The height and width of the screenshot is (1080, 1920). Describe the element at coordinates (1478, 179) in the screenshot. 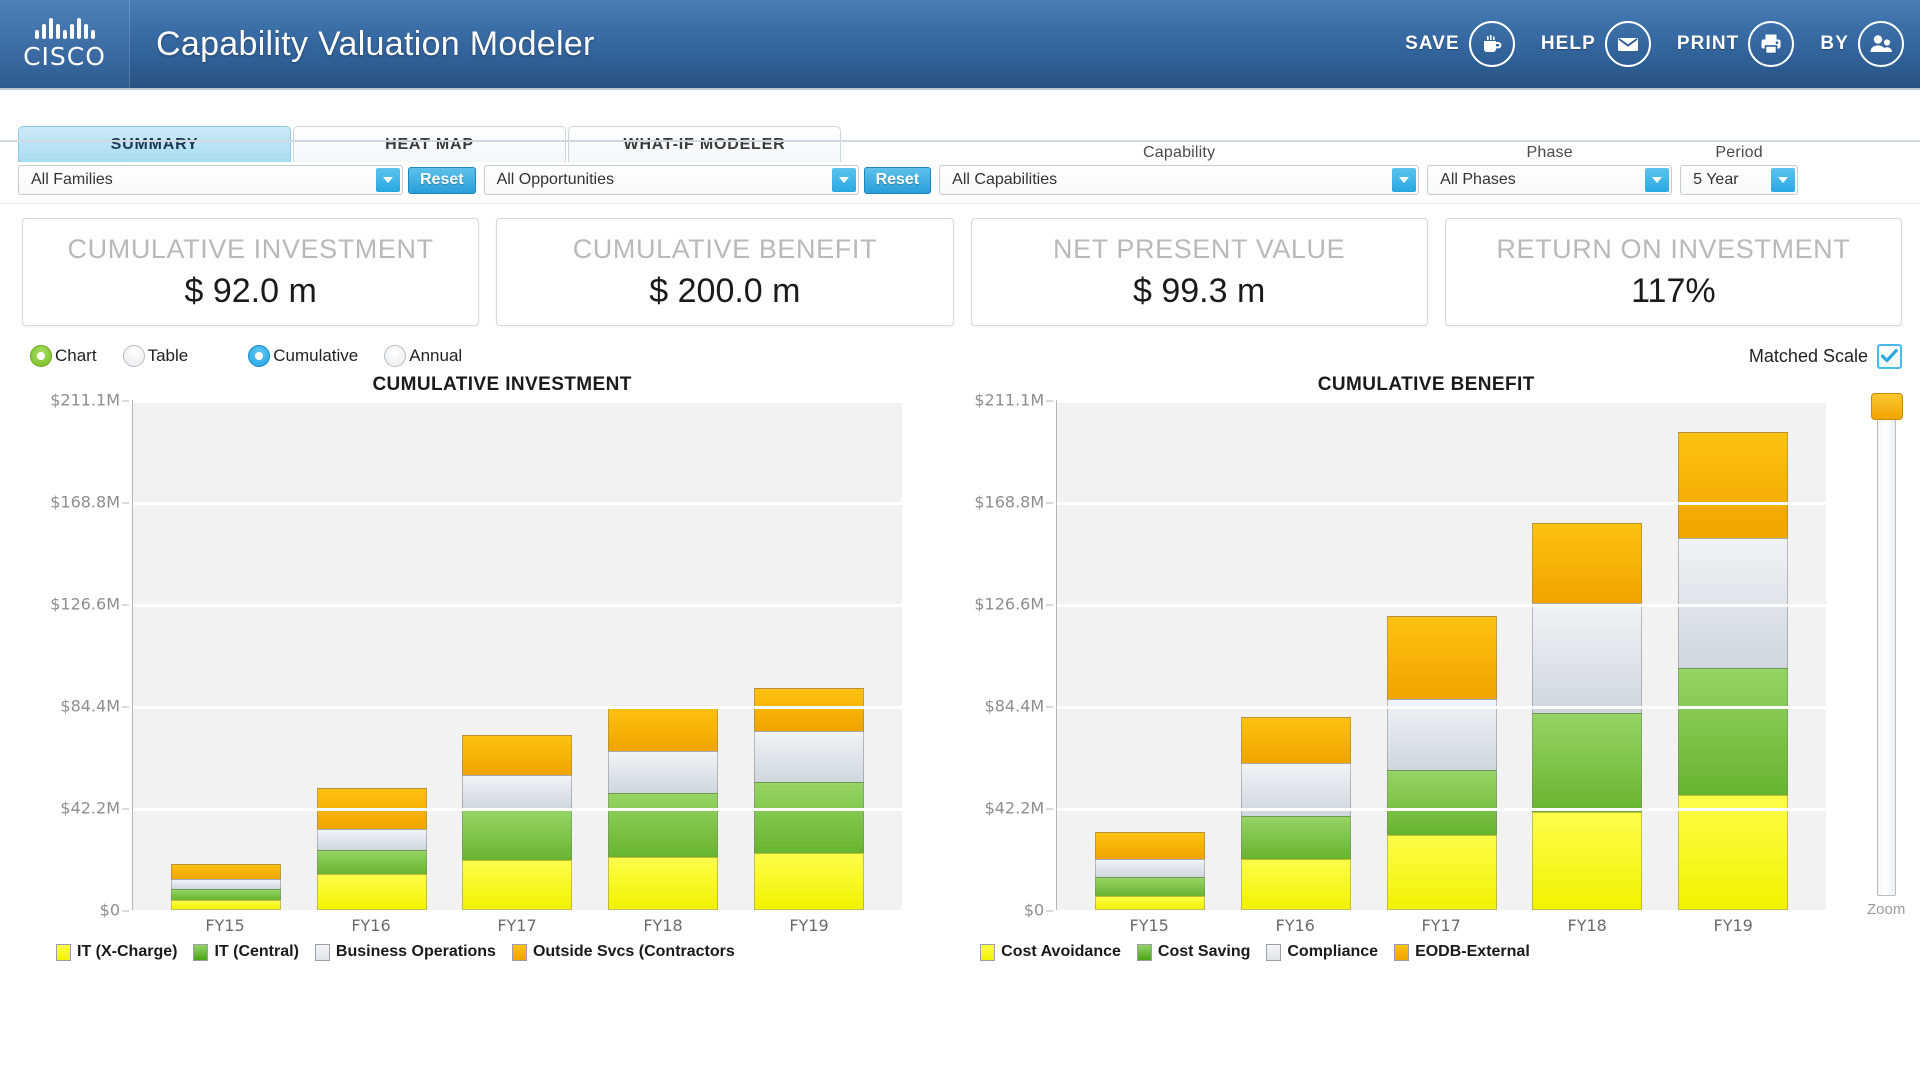

I see `phase-select-value: All Phases` at that location.